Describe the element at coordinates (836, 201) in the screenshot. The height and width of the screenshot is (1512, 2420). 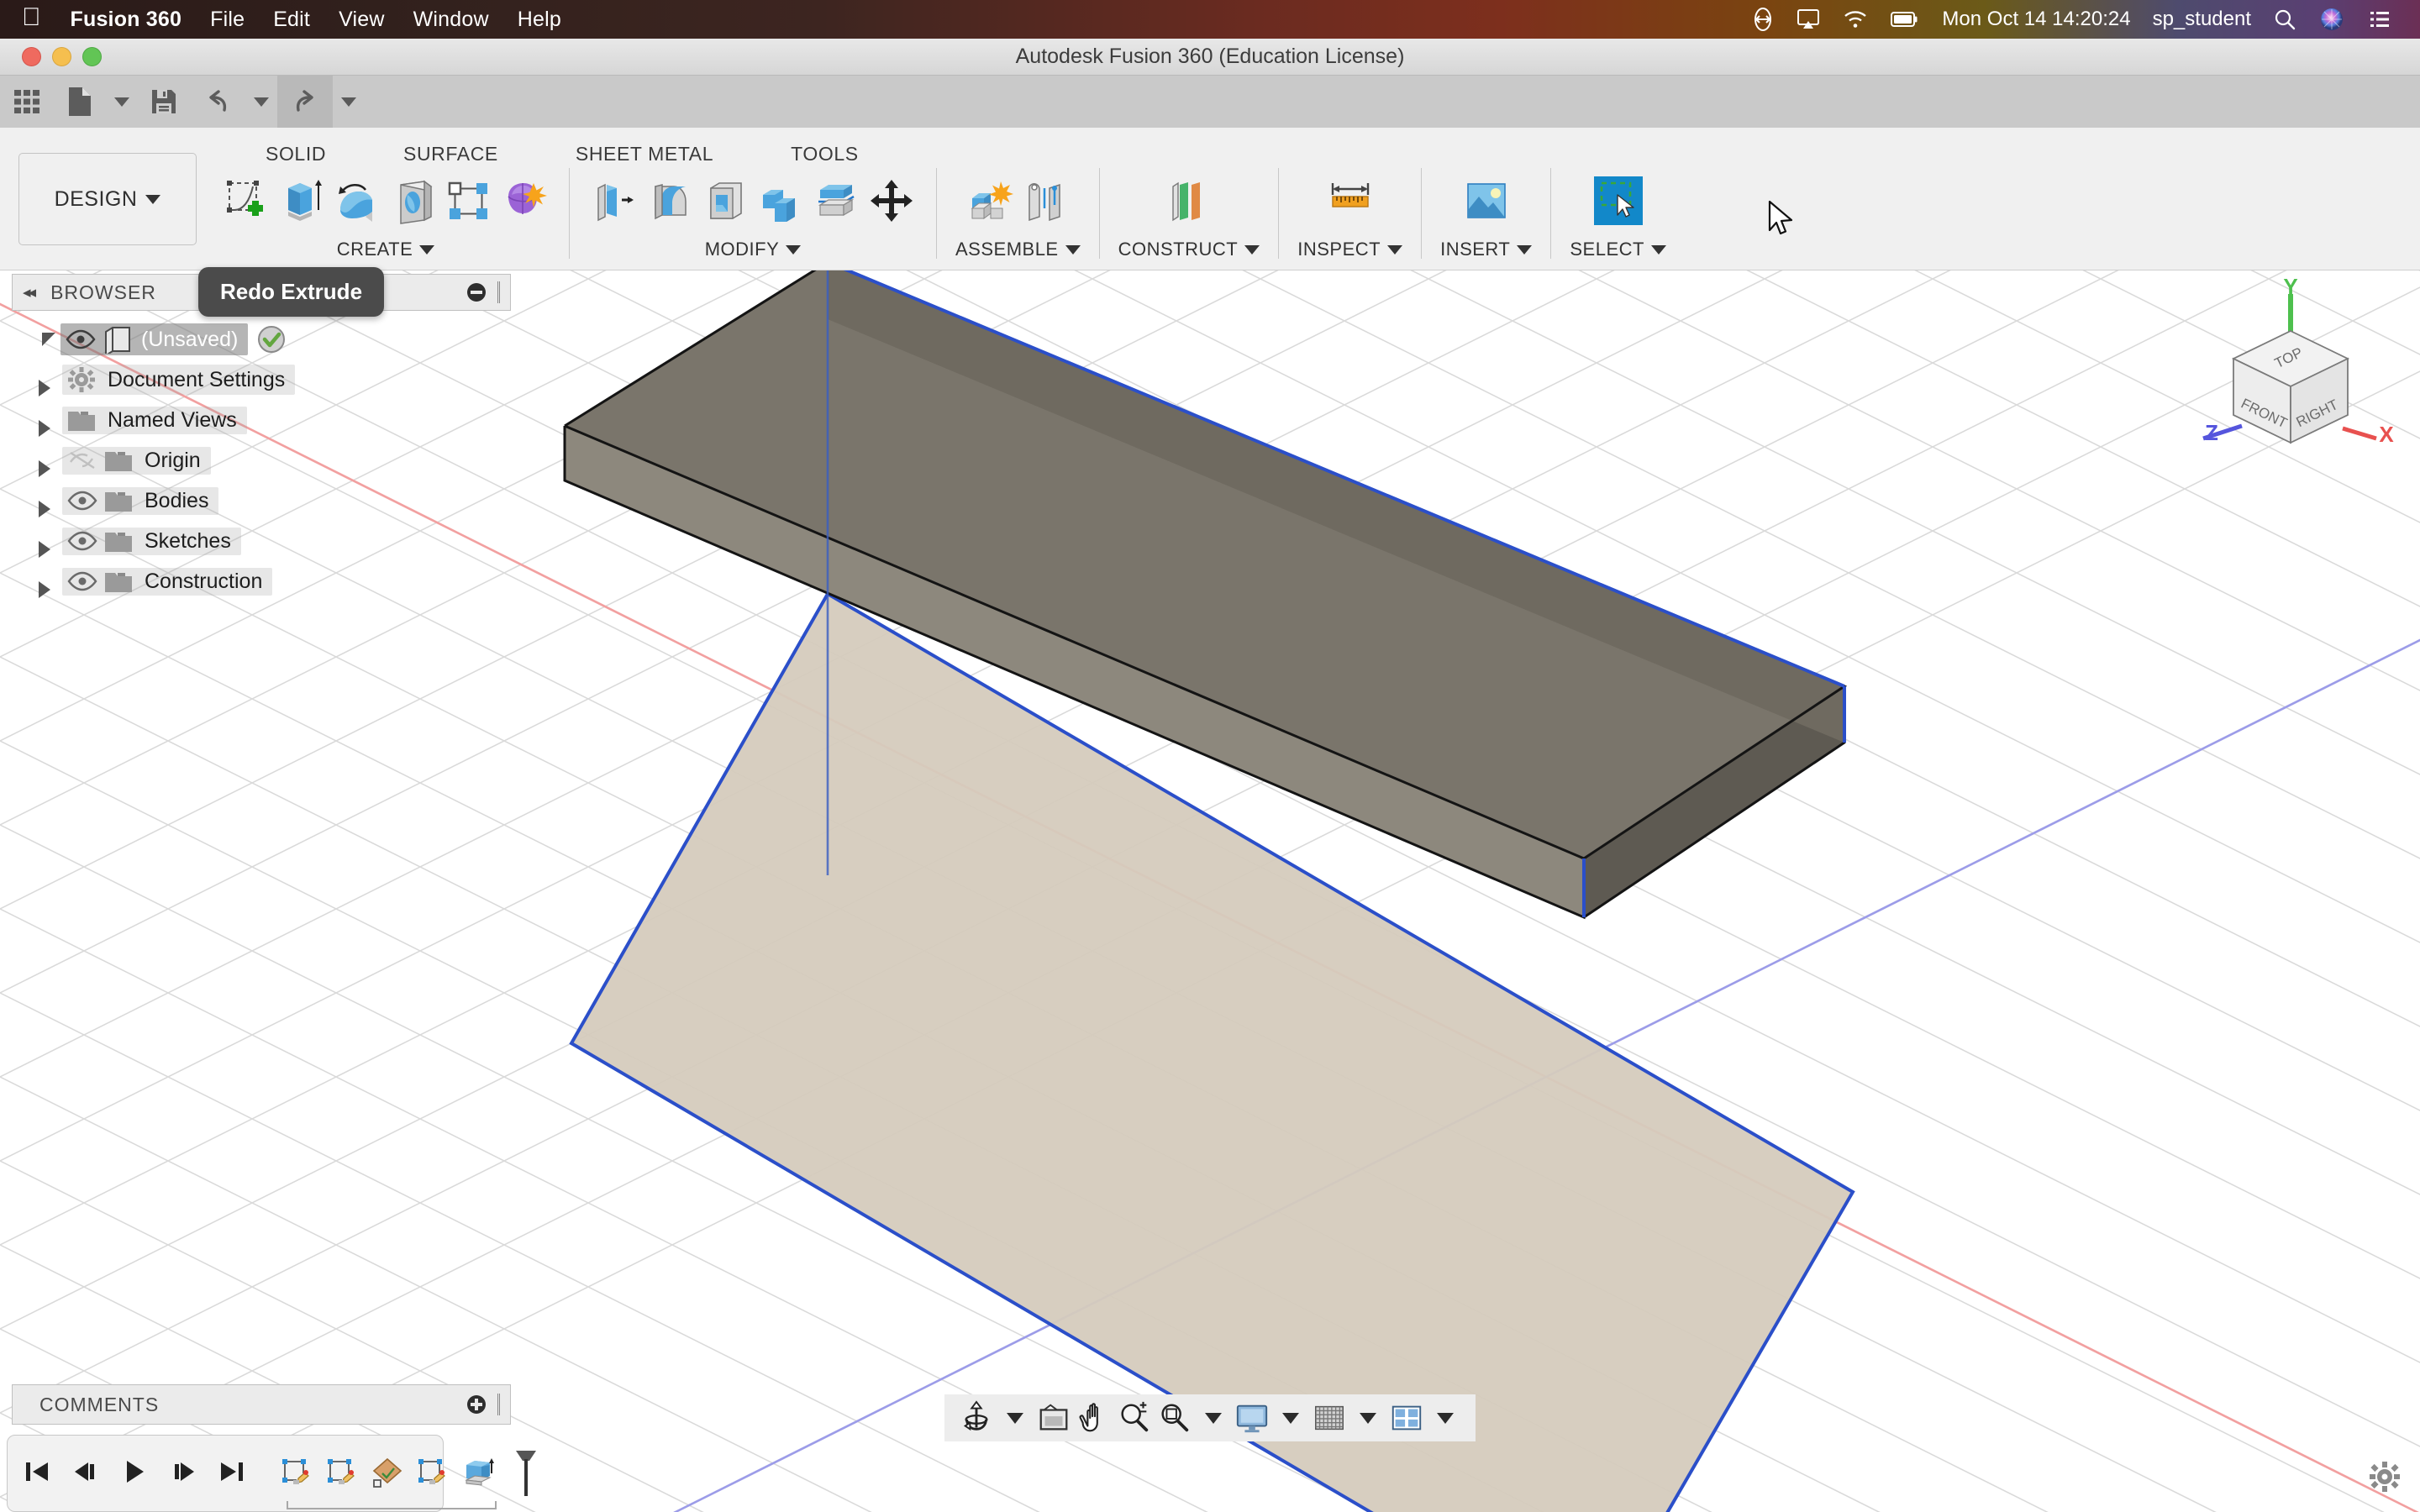
I see `split-face-icon` at that location.